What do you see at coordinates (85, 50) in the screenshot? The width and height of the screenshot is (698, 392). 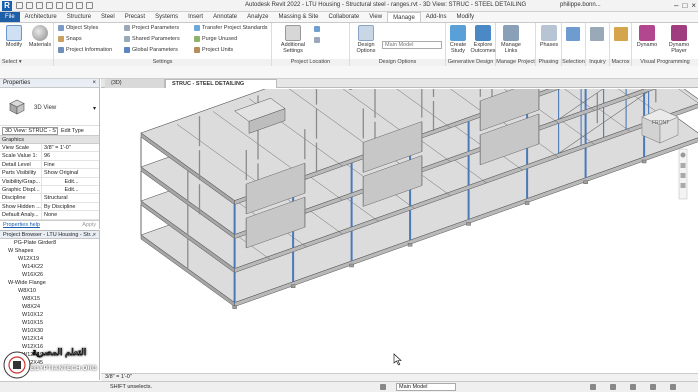 I see `project-information-button: Project Information` at bounding box center [85, 50].